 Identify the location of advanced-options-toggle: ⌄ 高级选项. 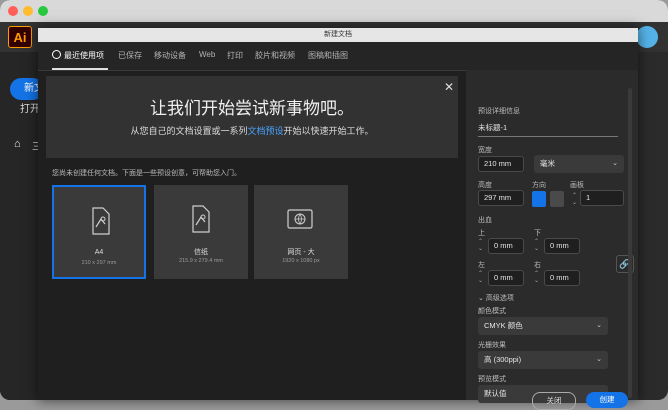
(496, 298).